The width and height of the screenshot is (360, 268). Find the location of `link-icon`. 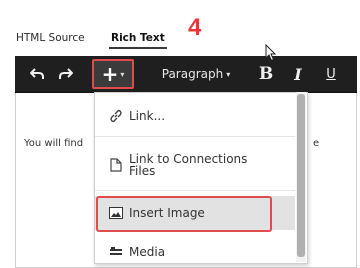

link-icon is located at coordinates (116, 116).